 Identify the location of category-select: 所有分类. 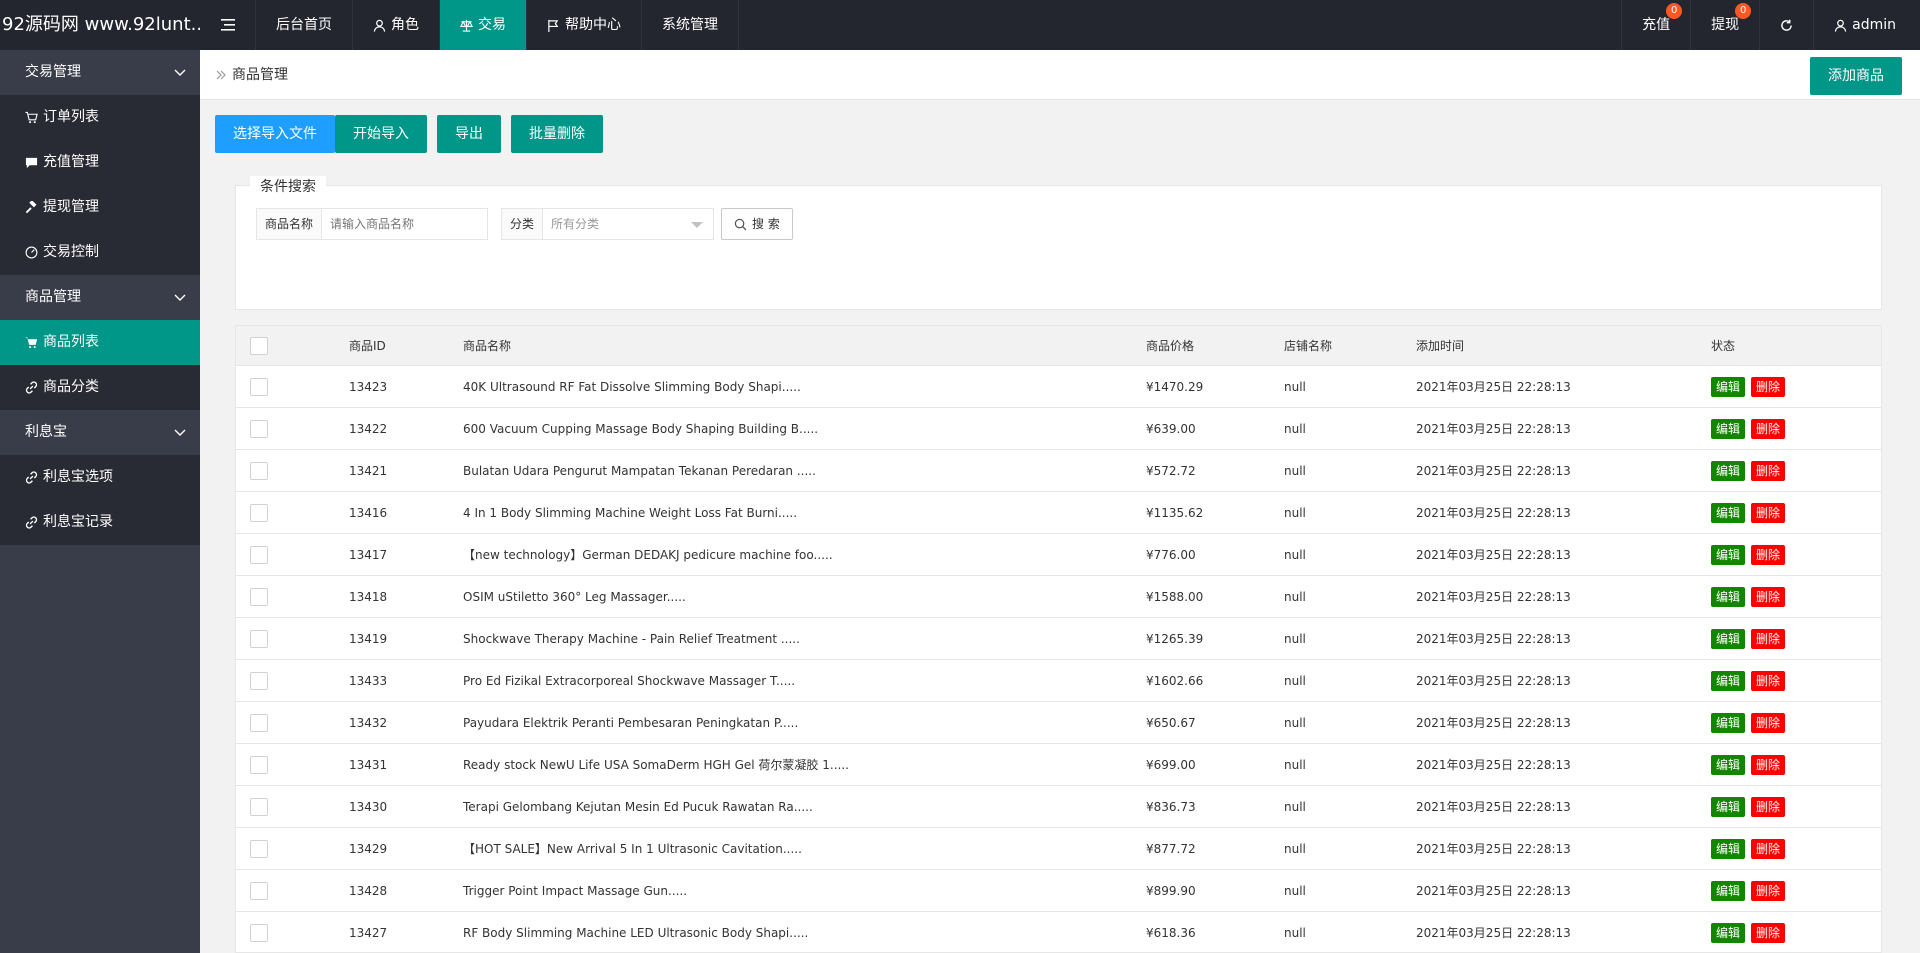
(628, 224).